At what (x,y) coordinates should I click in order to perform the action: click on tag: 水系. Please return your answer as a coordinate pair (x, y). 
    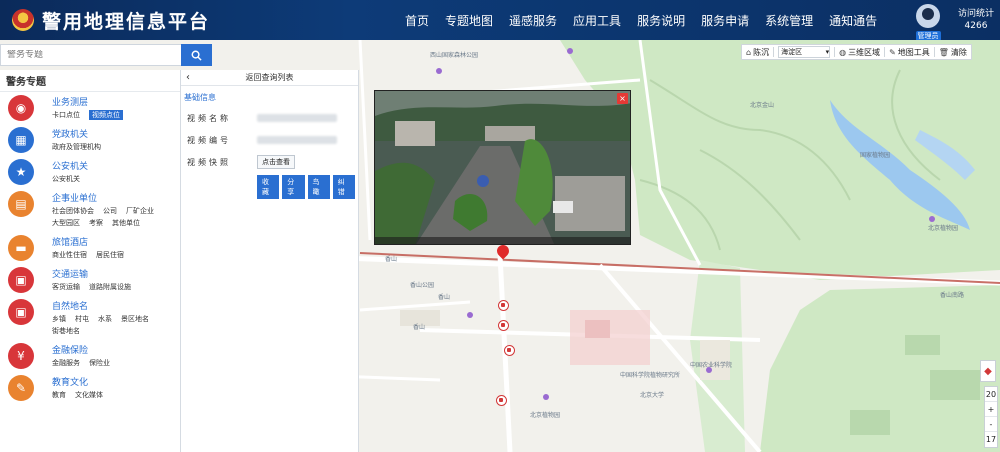
    Looking at the image, I should click on (105, 319).